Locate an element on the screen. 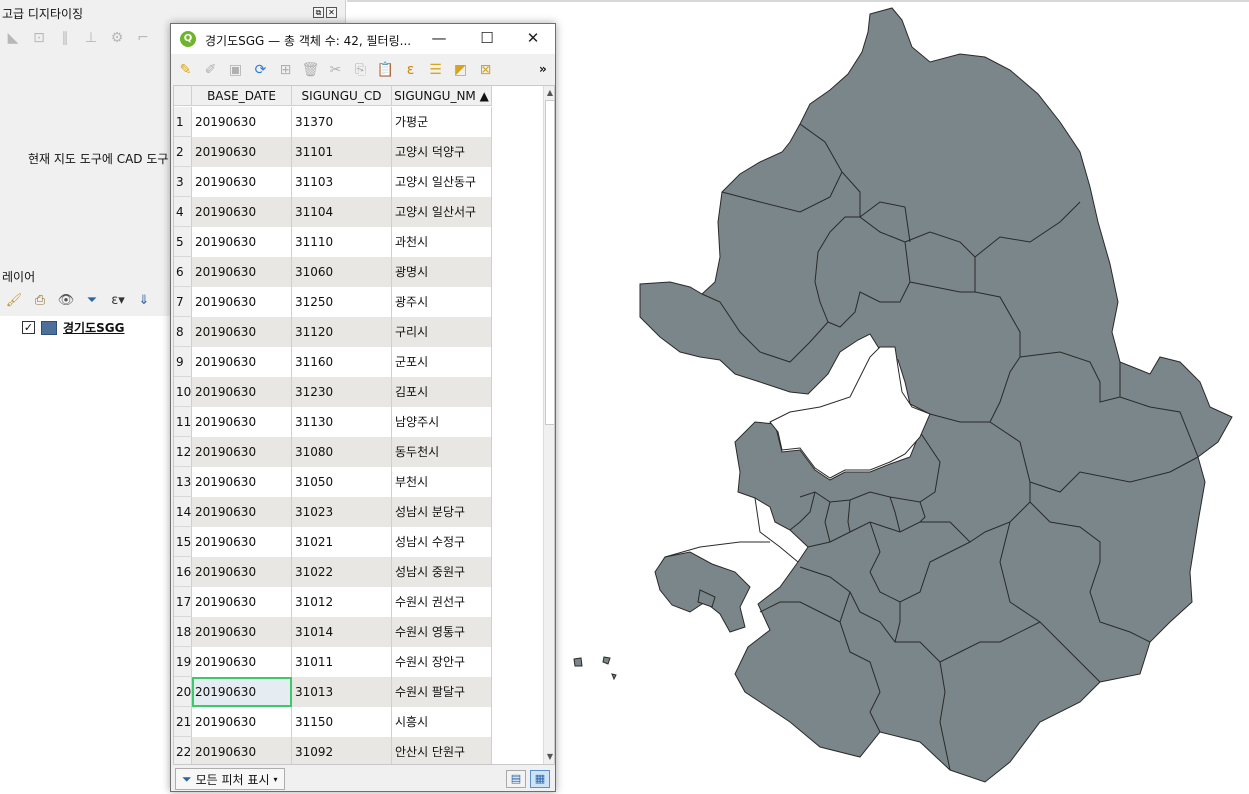 The image size is (1249, 794). table-cell: 수원시 장안구 is located at coordinates (442, 662).